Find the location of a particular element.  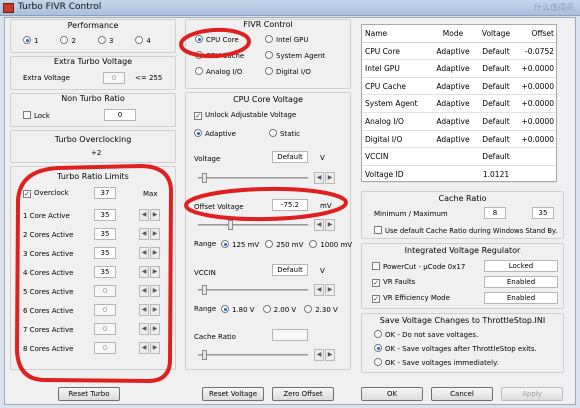

cache-ratio-slider-thumb is located at coordinates (204, 355).